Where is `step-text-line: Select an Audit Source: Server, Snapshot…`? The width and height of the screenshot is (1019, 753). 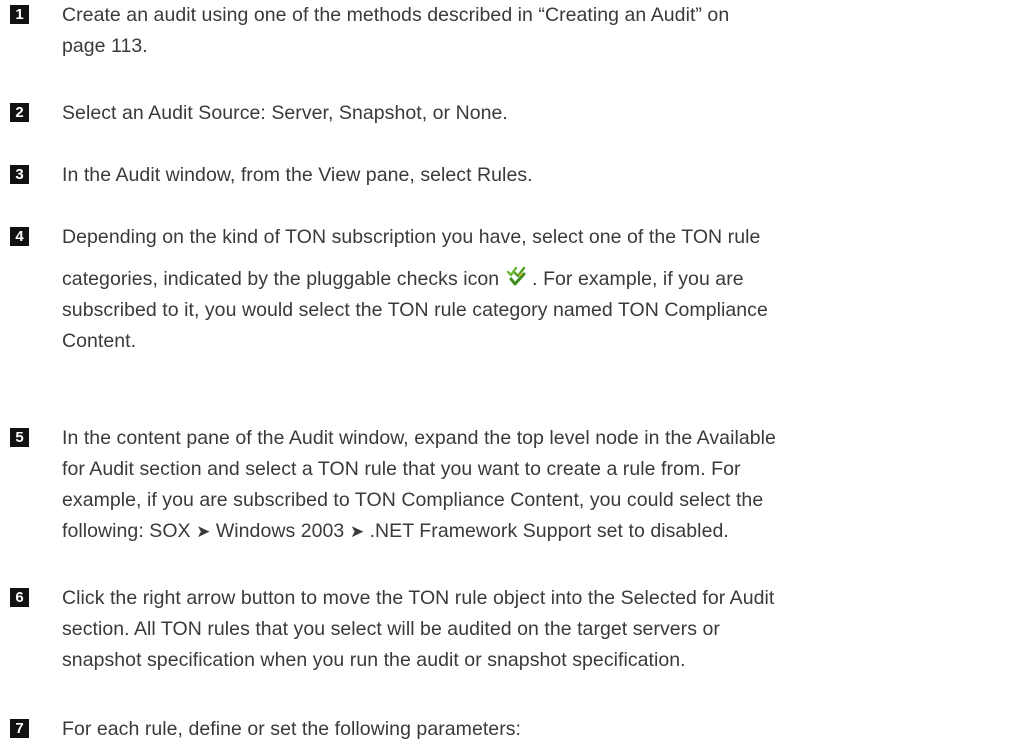
step-text-line: Select an Audit Source: Server, Snapshot… is located at coordinates (285, 113).